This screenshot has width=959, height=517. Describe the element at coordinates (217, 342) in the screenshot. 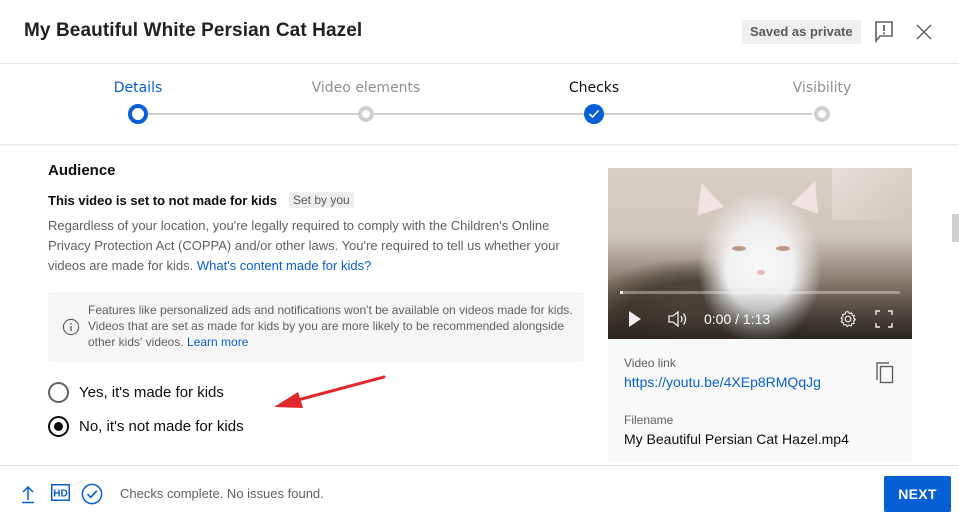

I see `learn-more-link: Learn more` at that location.